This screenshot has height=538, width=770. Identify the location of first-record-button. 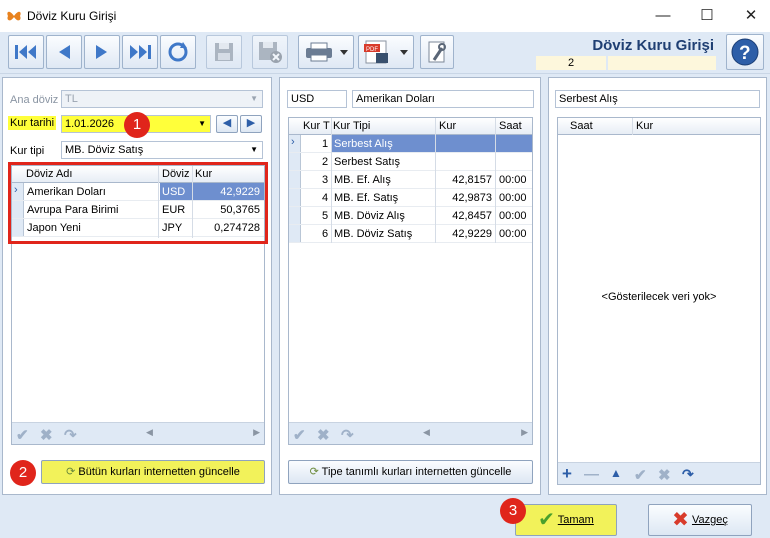
(26, 52).